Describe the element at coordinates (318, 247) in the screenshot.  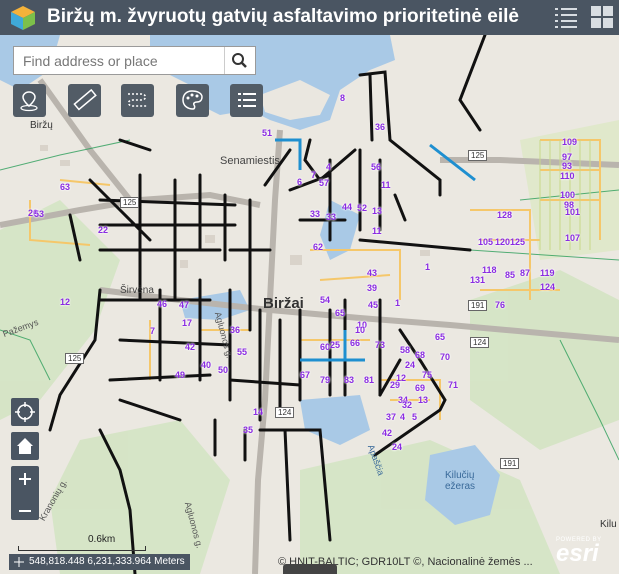
I see `priority-number-label: 62` at that location.